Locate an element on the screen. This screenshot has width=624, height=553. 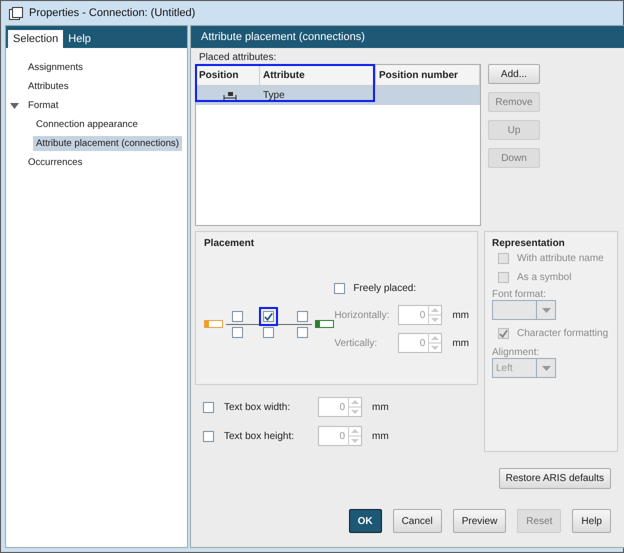
tab: Help is located at coordinates (79, 39).